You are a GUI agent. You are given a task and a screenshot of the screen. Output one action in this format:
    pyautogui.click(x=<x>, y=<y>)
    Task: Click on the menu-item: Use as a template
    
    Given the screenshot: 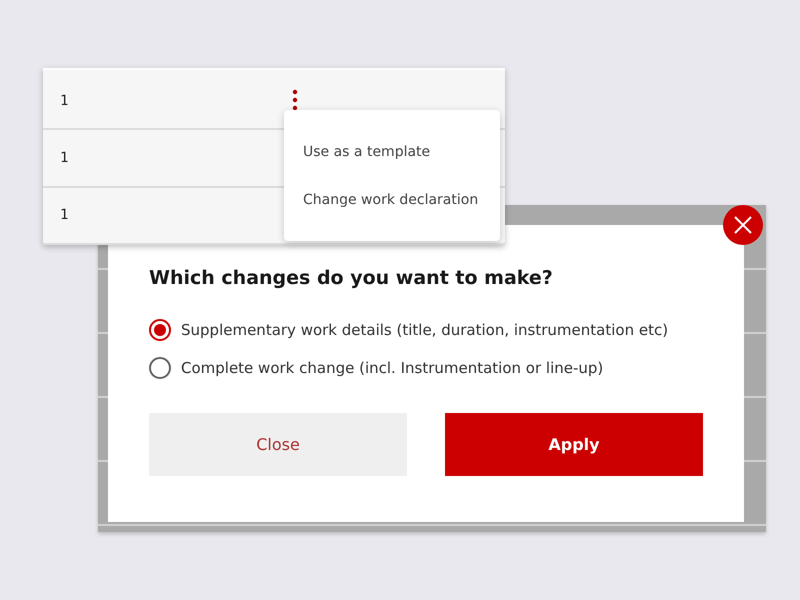 What is the action you would take?
    pyautogui.click(x=401, y=152)
    